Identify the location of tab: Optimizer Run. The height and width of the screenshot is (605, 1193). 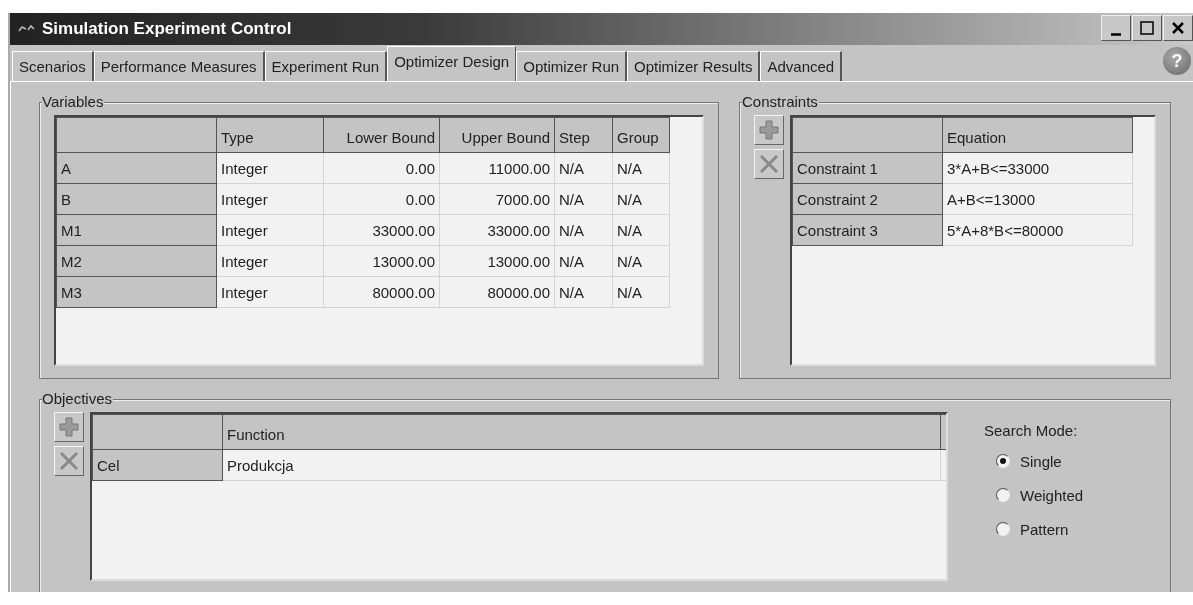
(572, 66).